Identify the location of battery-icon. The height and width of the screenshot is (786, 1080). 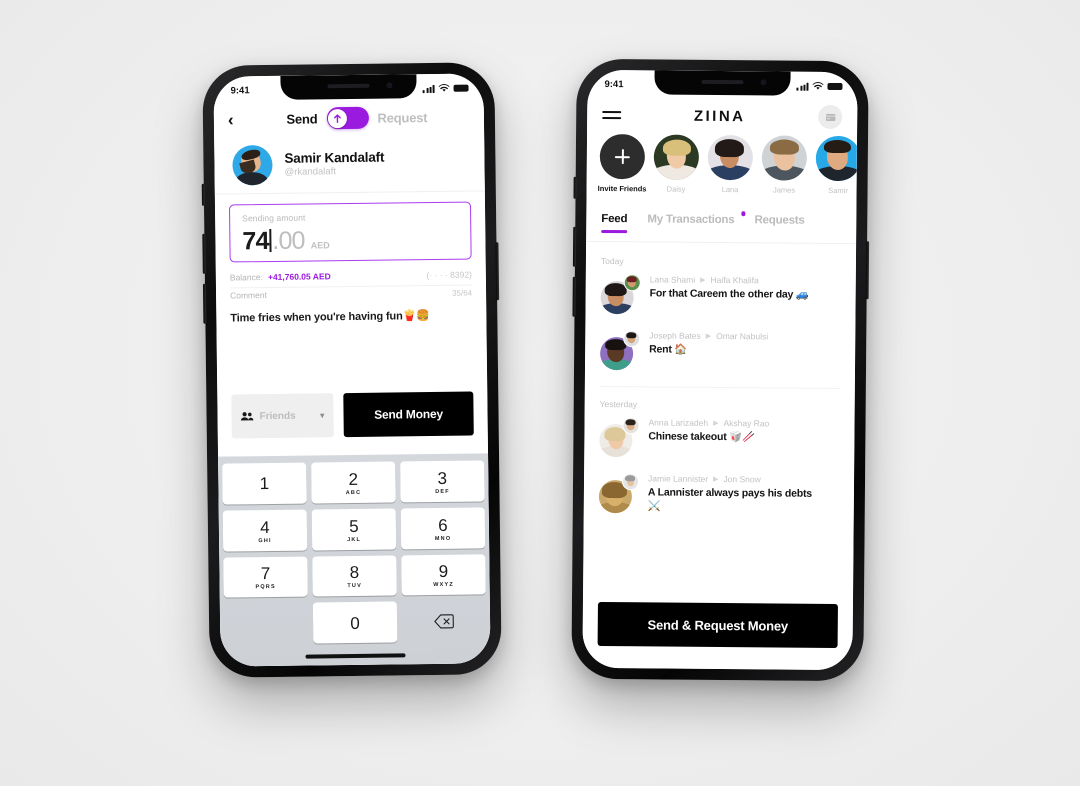
(461, 88).